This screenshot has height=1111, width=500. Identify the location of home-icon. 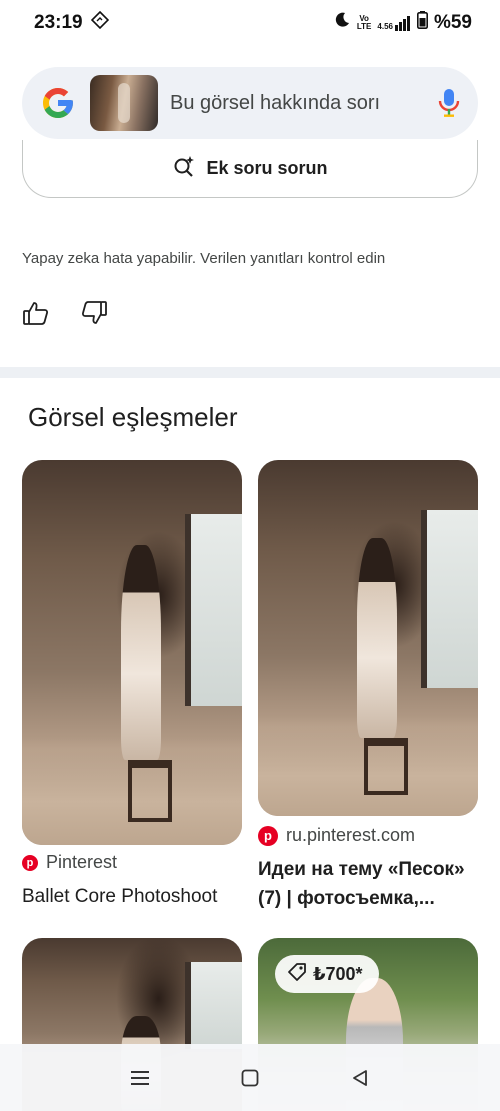
(250, 1078).